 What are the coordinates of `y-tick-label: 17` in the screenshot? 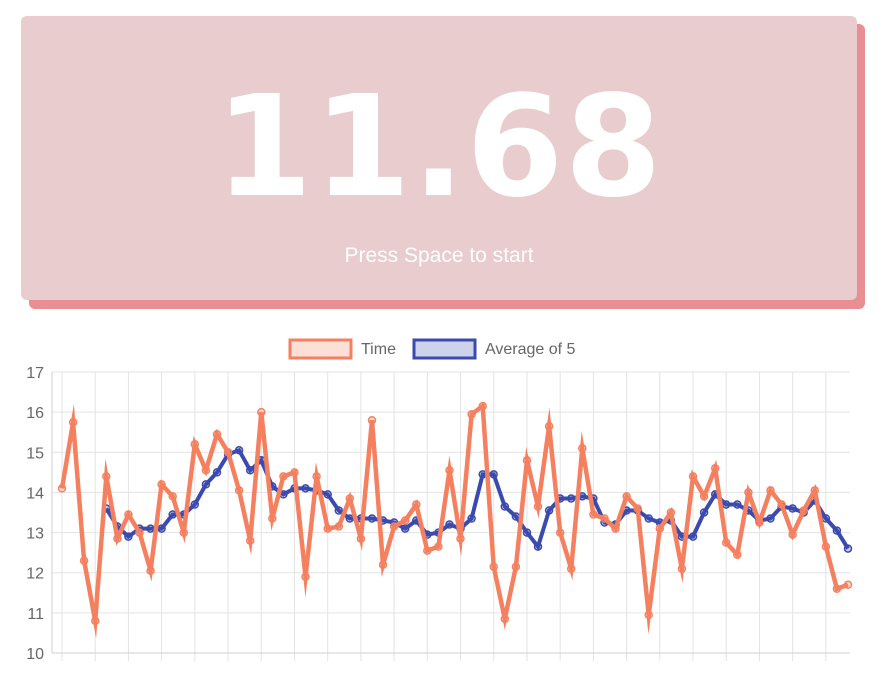 It's located at (35, 373).